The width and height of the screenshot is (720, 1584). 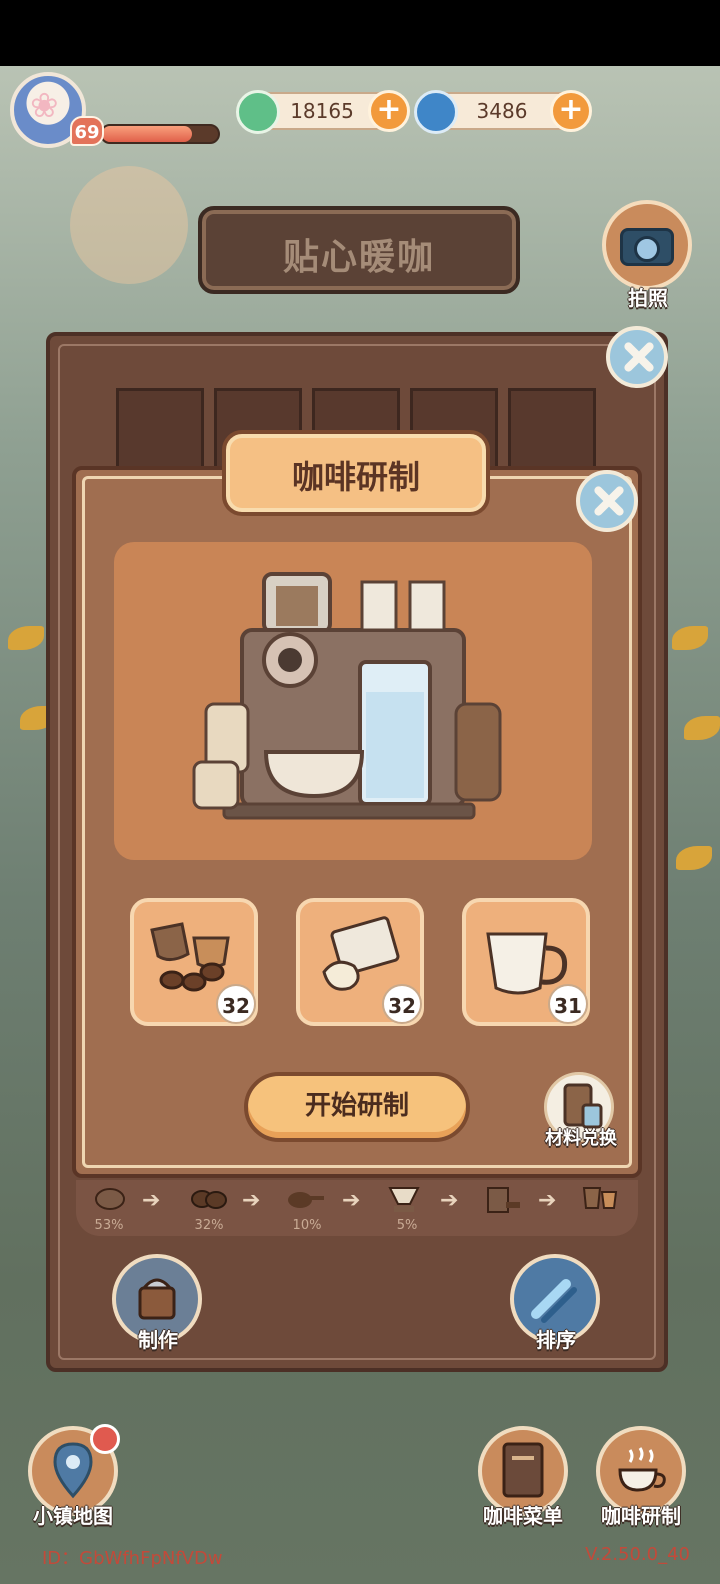 I want to click on mint-currency: 18165 +, so click(x=323, y=112).